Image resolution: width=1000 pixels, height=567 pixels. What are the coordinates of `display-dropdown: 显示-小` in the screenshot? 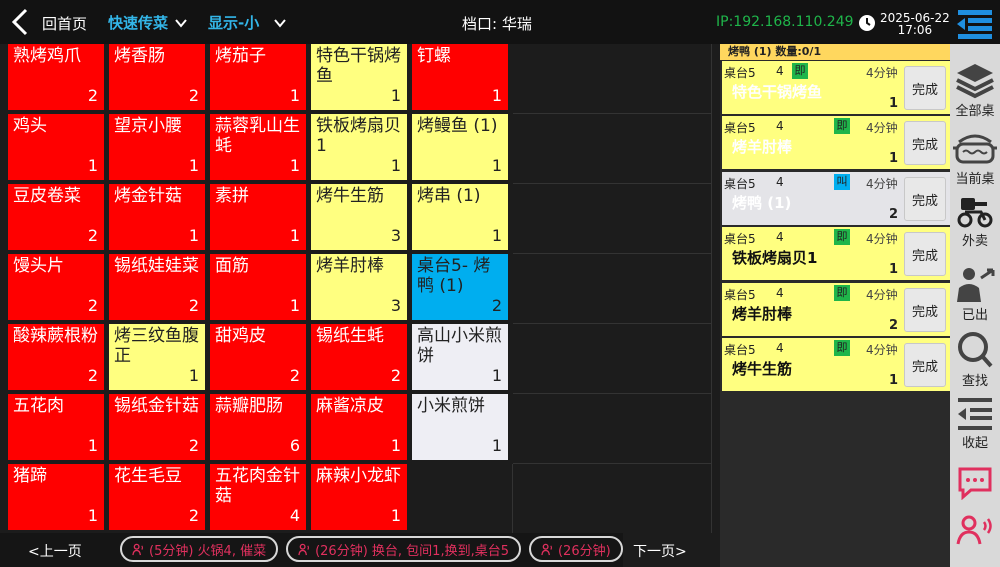 It's located at (247, 22).